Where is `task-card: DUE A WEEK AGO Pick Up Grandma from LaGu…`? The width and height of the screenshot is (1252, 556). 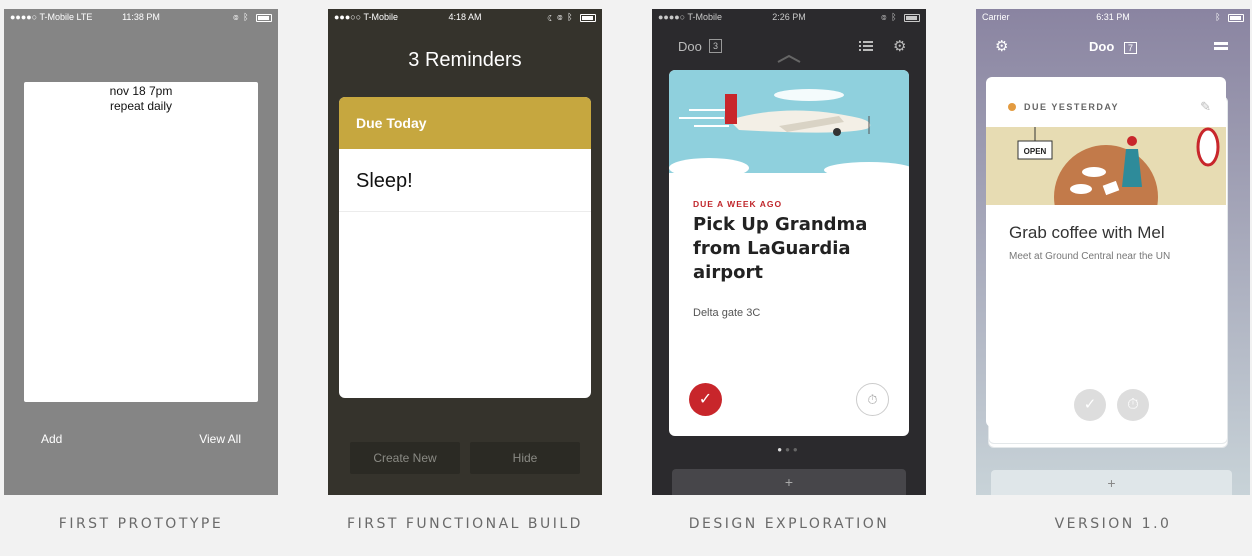
task-card: DUE A WEEK AGO Pick Up Grandma from LaGu… is located at coordinates (789, 253).